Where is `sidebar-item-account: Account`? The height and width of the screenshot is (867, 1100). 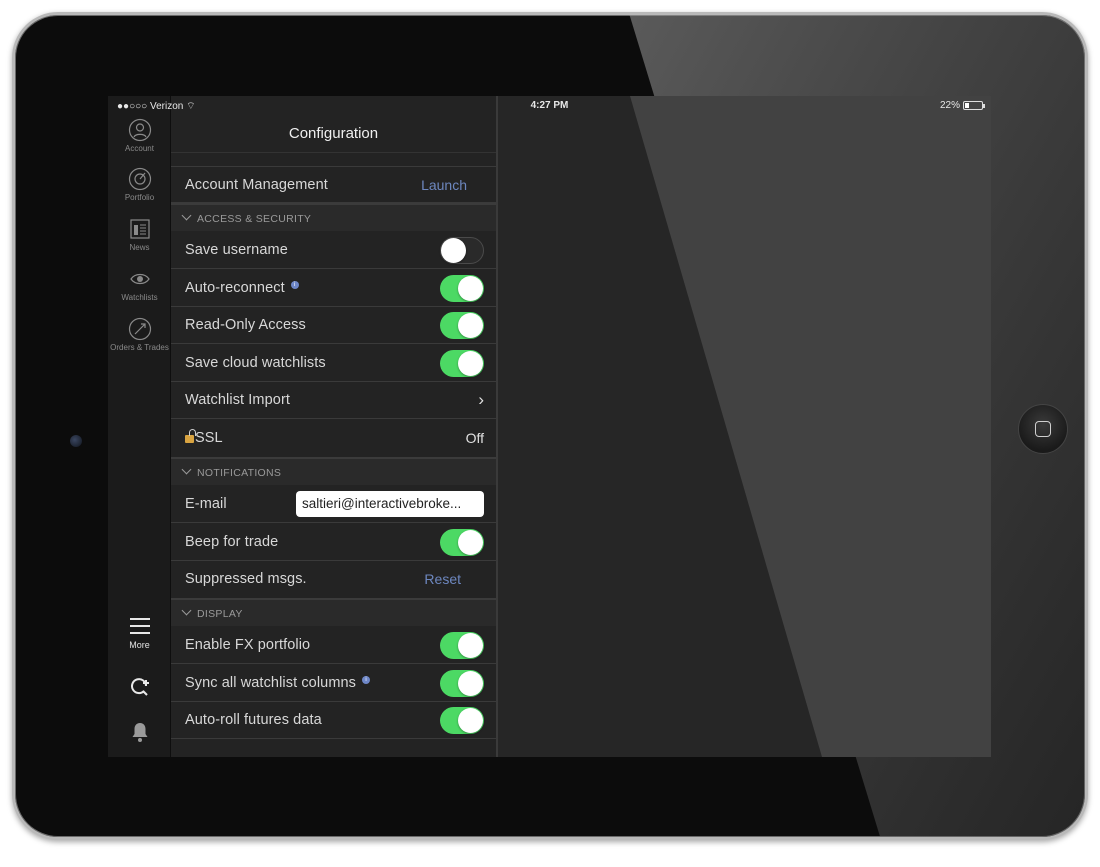
sidebar-item-account: Account is located at coordinates (139, 135).